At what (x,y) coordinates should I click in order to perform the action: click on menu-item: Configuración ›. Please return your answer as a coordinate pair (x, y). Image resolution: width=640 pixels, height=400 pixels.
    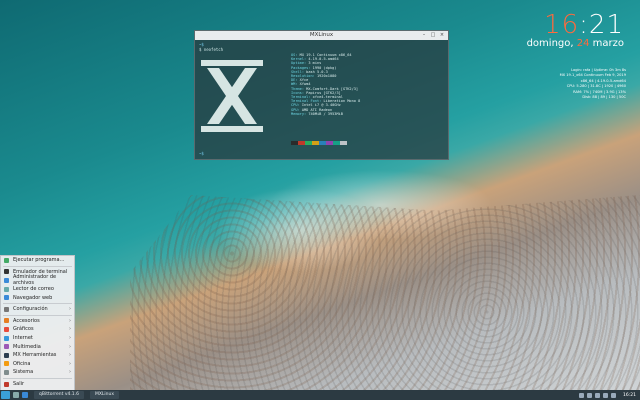
    Looking at the image, I should click on (37, 309).